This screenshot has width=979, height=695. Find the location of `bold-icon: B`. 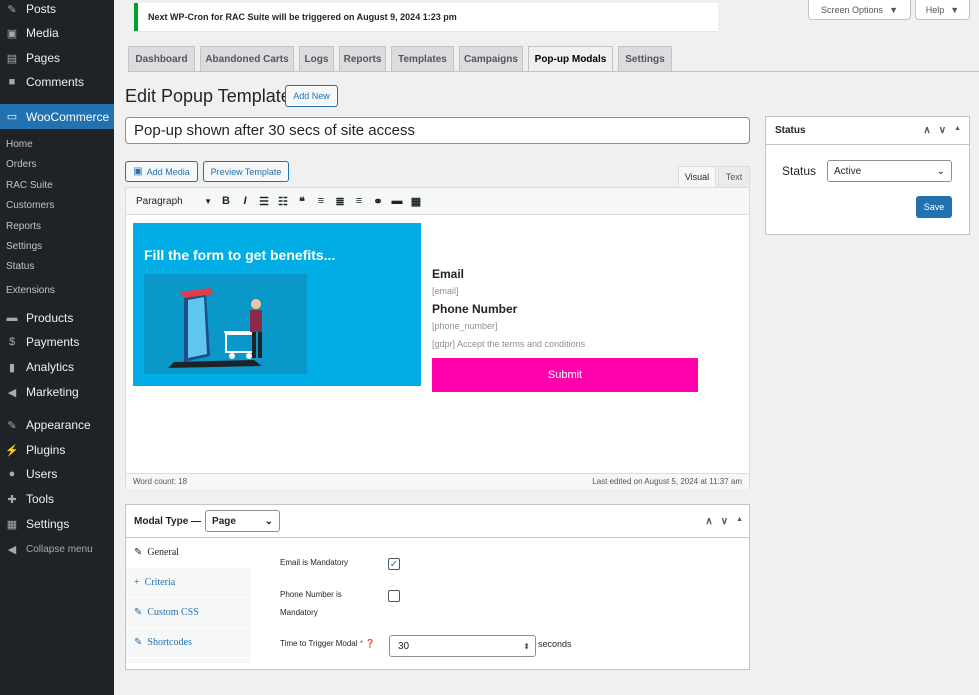

bold-icon: B is located at coordinates (226, 201).